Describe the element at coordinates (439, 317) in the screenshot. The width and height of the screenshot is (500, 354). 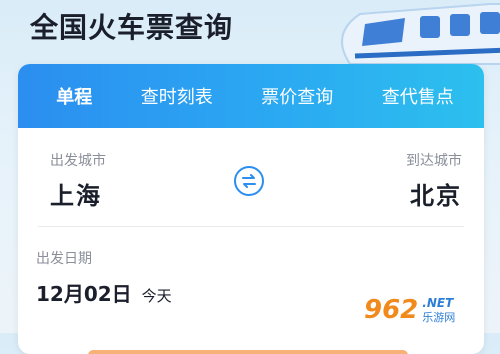
I see `watermark-site-name: 乐游网` at that location.